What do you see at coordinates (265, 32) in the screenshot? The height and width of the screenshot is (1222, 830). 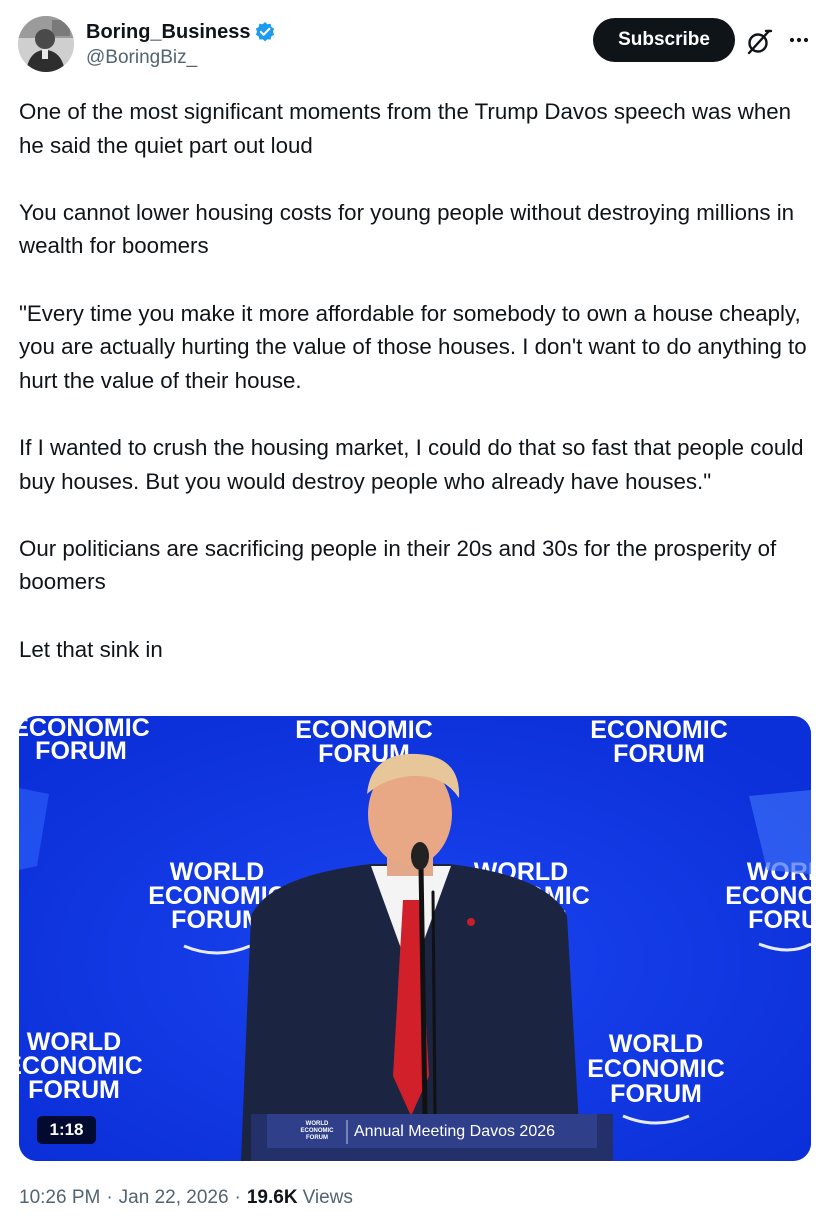 I see `verified-badge-icon` at bounding box center [265, 32].